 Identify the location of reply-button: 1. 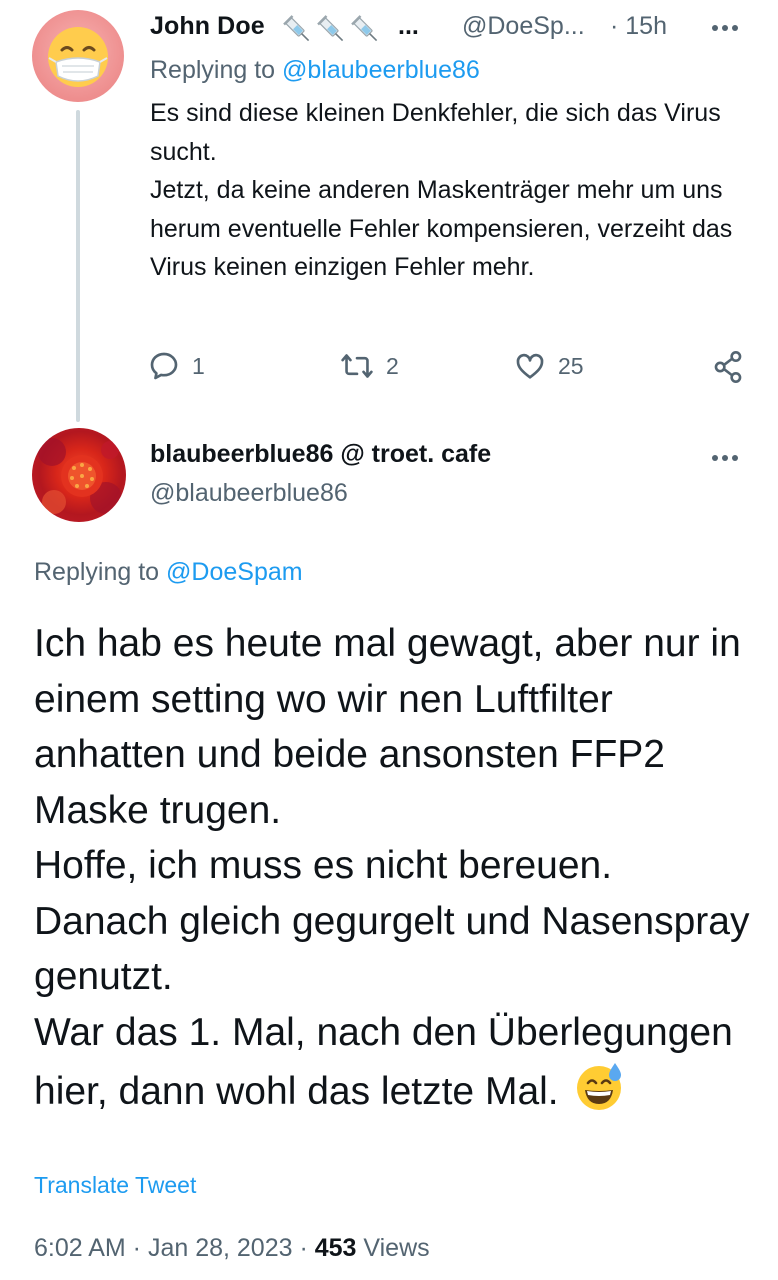
(176, 366).